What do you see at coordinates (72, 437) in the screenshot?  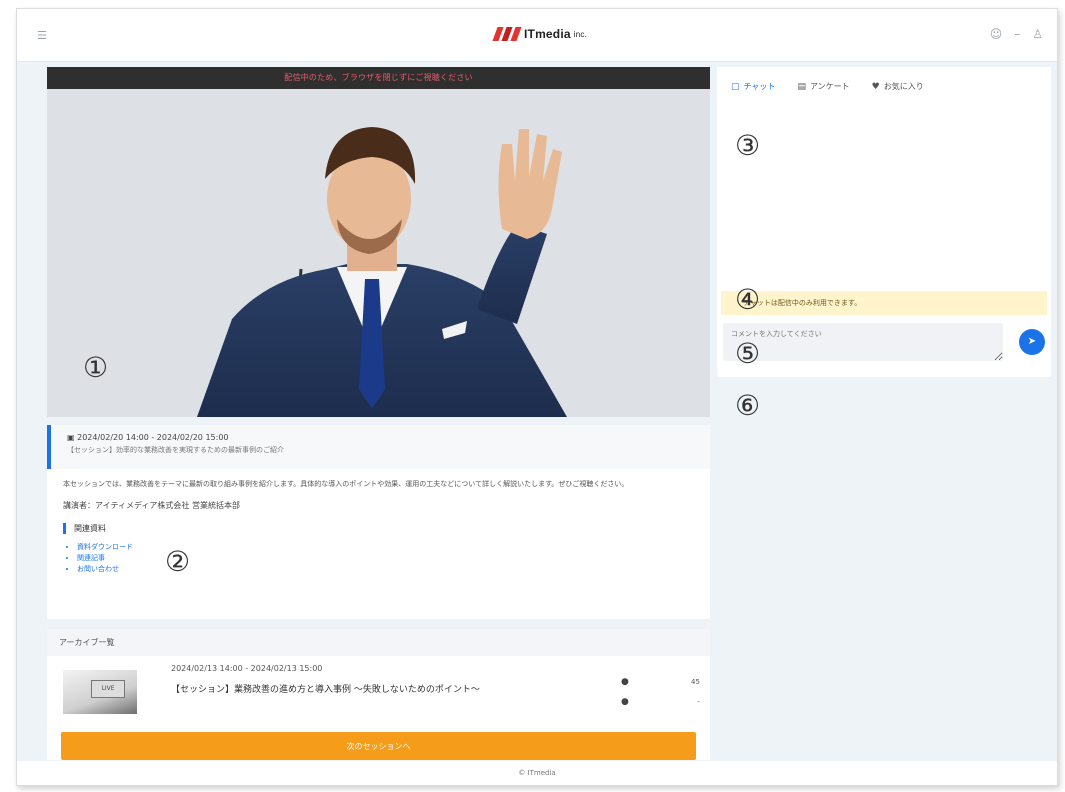 I see `calendar-icon: ▣` at bounding box center [72, 437].